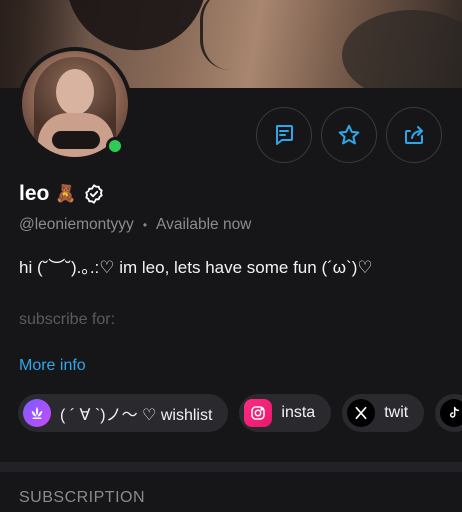 The height and width of the screenshot is (512, 462). Describe the element at coordinates (298, 412) in the screenshot. I see `link-label: insta` at that location.